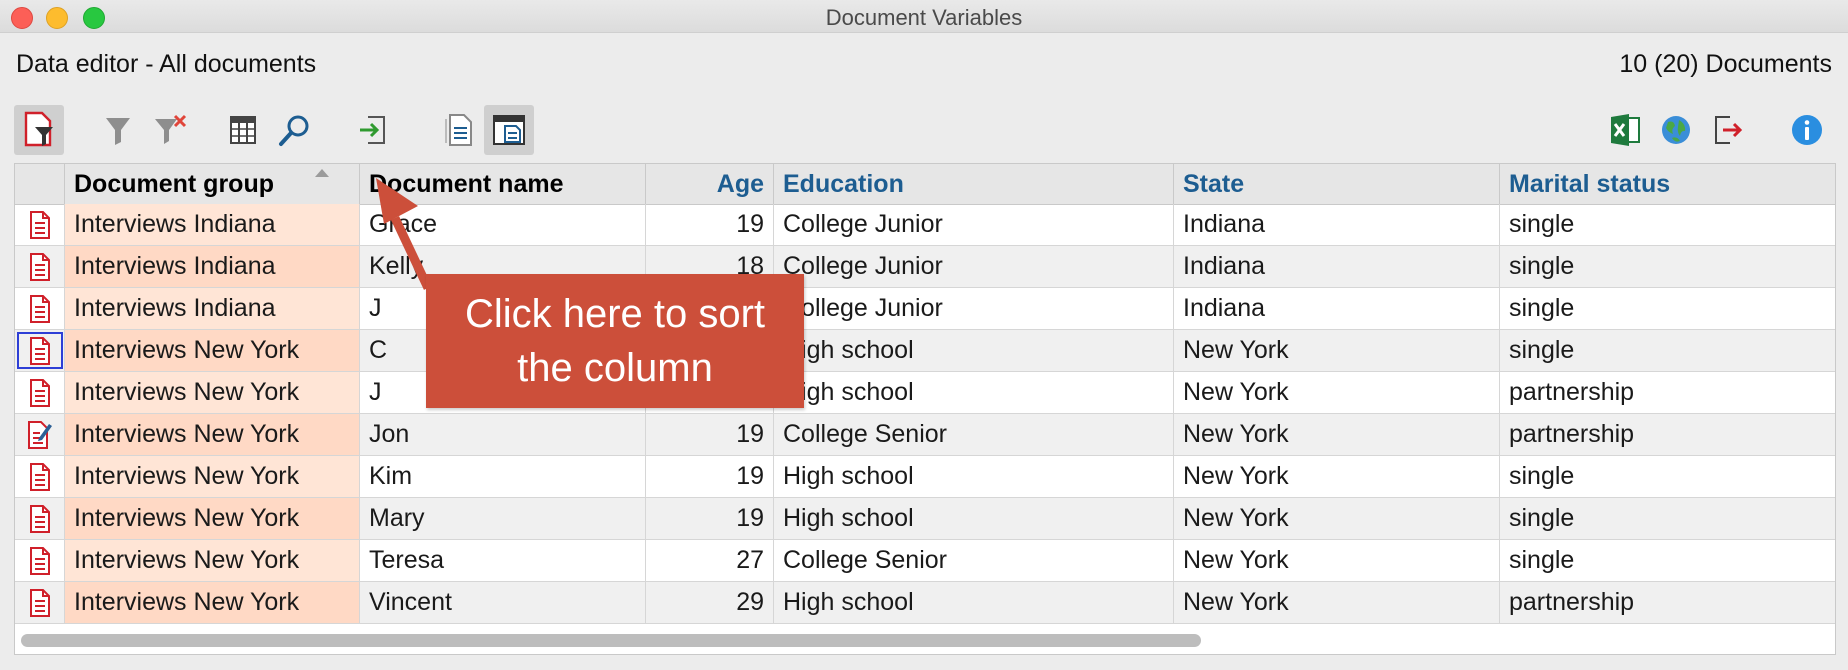 Image resolution: width=1848 pixels, height=670 pixels. Describe the element at coordinates (1728, 130) in the screenshot. I see `export-button` at that location.